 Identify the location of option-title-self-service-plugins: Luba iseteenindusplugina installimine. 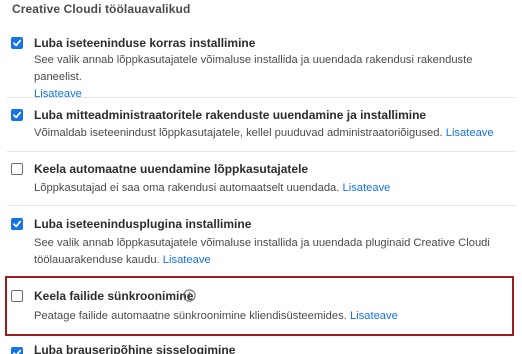
(142, 224).